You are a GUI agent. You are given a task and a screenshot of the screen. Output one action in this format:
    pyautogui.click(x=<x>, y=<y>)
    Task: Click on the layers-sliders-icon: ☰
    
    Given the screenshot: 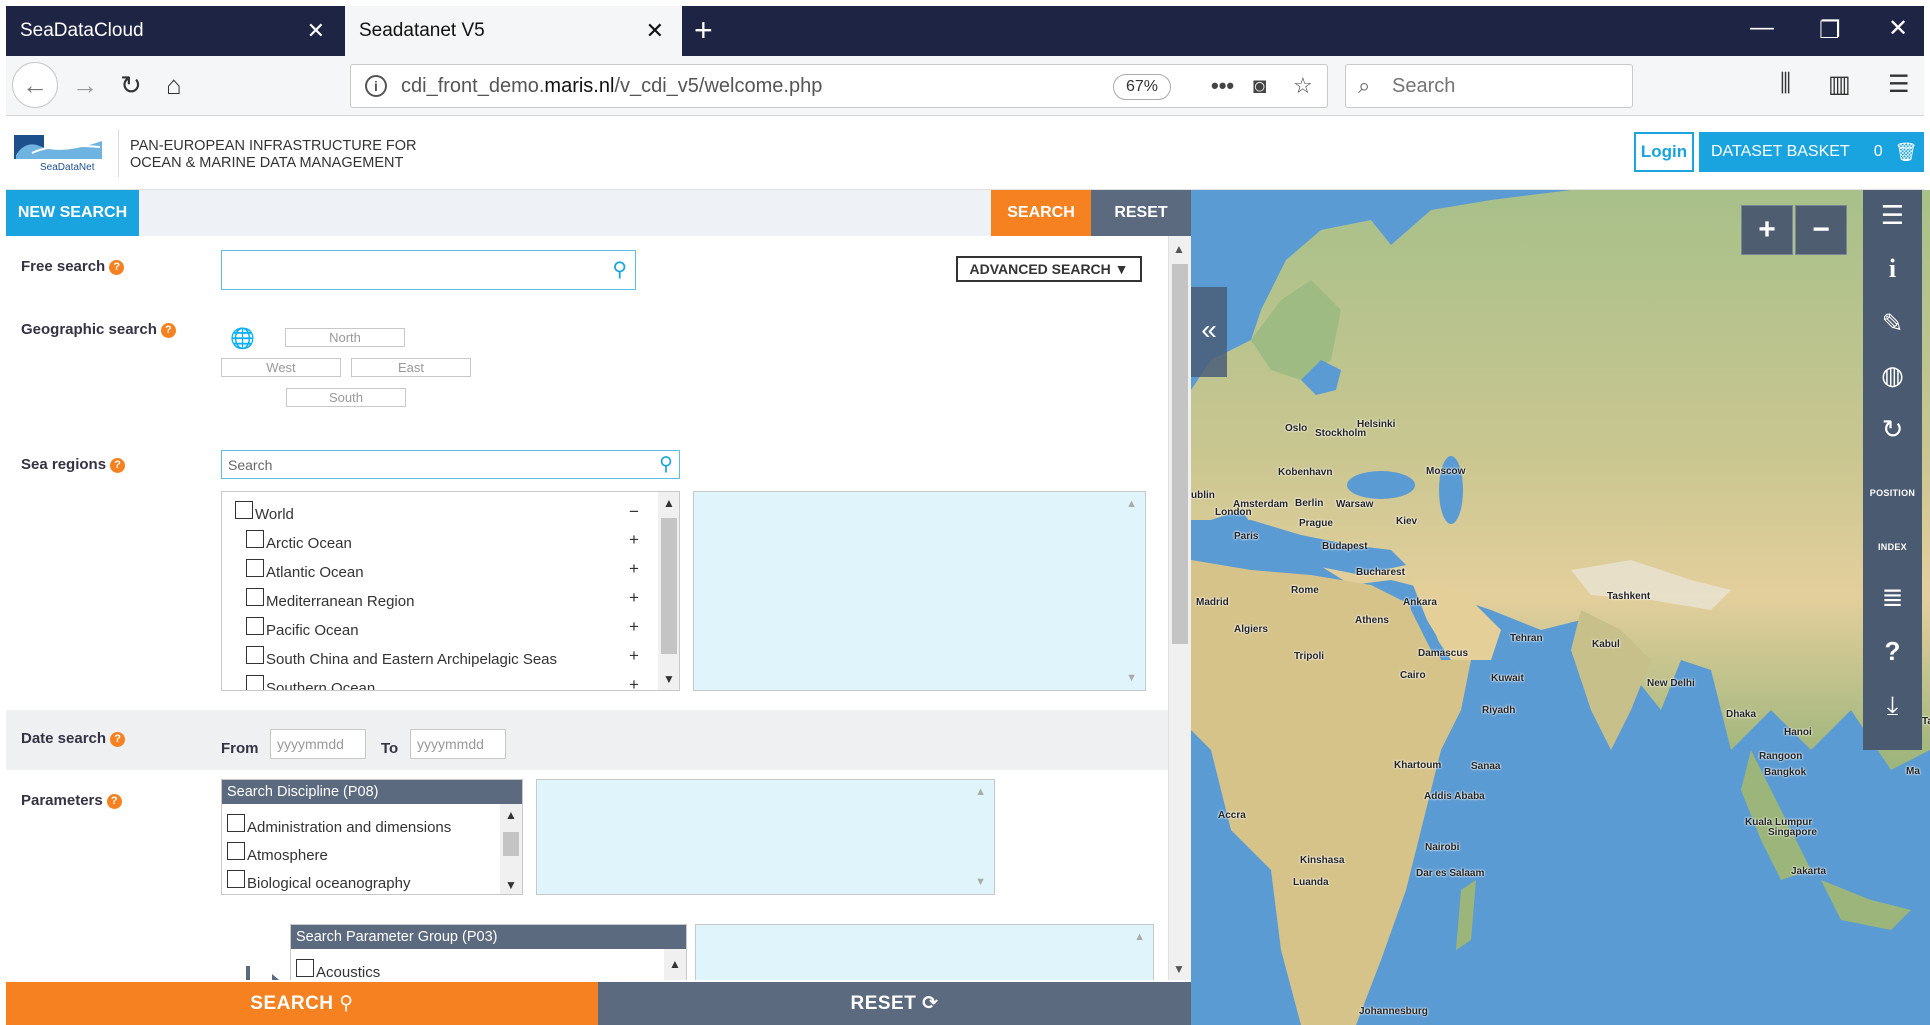 What is the action you would take?
    pyautogui.click(x=1892, y=215)
    